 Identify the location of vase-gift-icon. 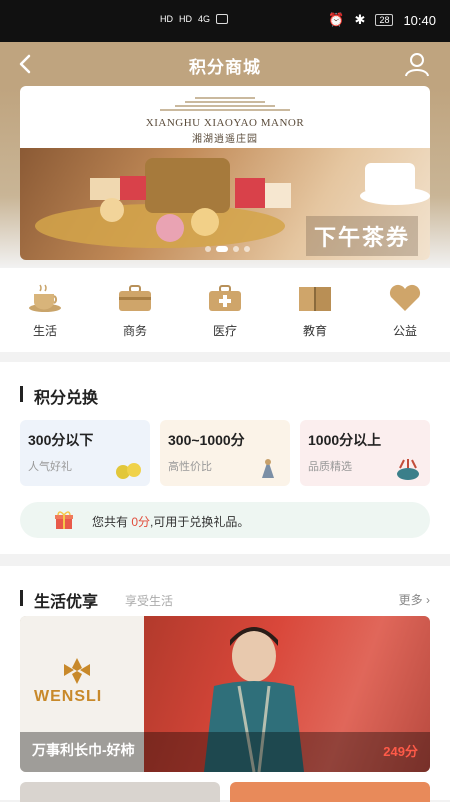
(408, 469).